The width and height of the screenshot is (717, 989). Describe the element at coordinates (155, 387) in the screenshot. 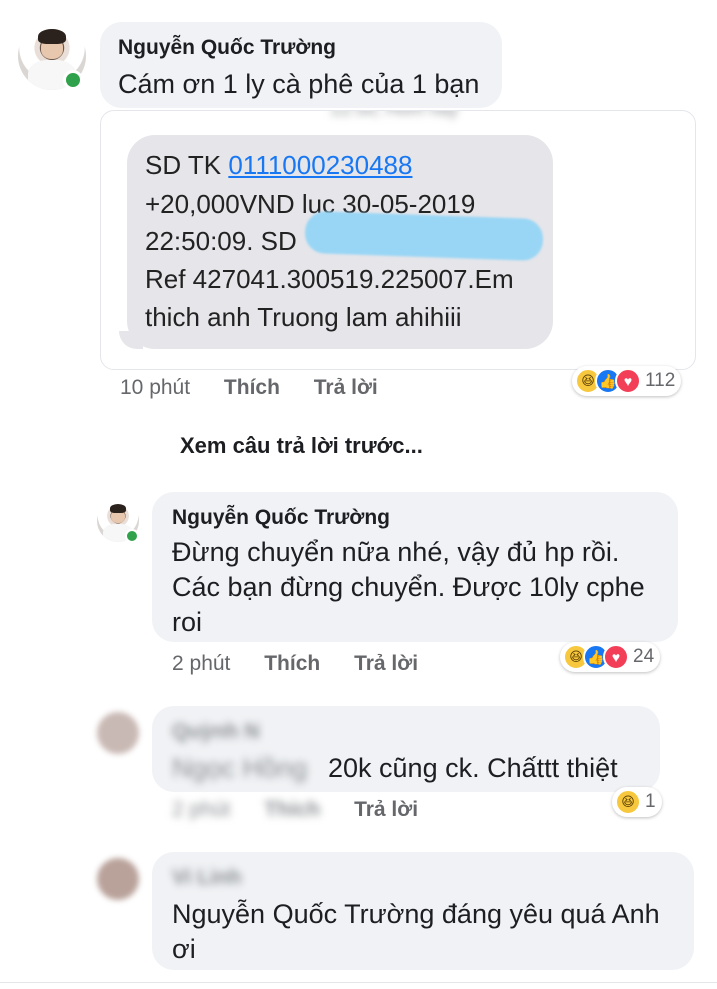

I see `comment-time: 10 phút` at that location.